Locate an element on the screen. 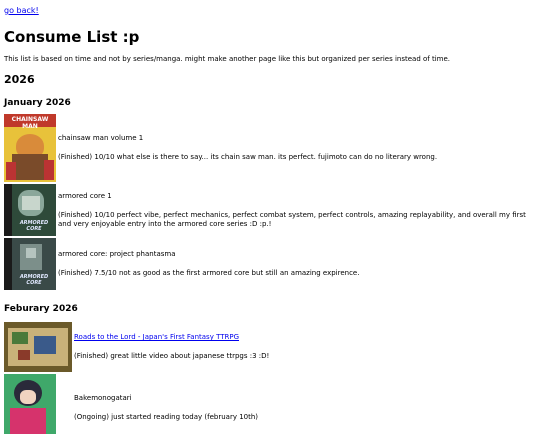  entry-title: armored core 1 is located at coordinates (85, 195).